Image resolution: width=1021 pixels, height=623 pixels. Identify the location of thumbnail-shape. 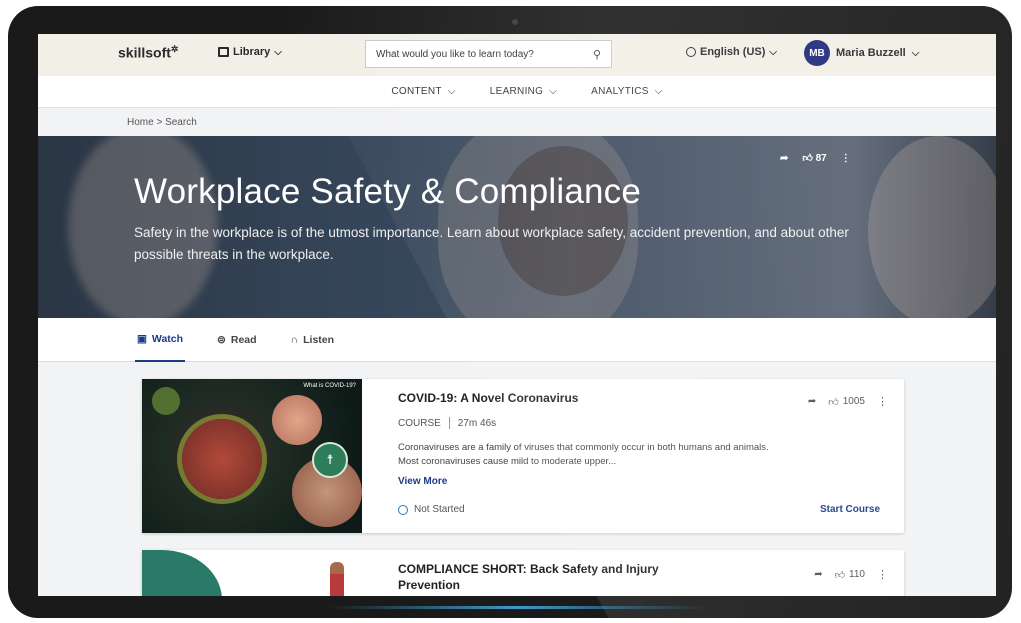
(182, 573).